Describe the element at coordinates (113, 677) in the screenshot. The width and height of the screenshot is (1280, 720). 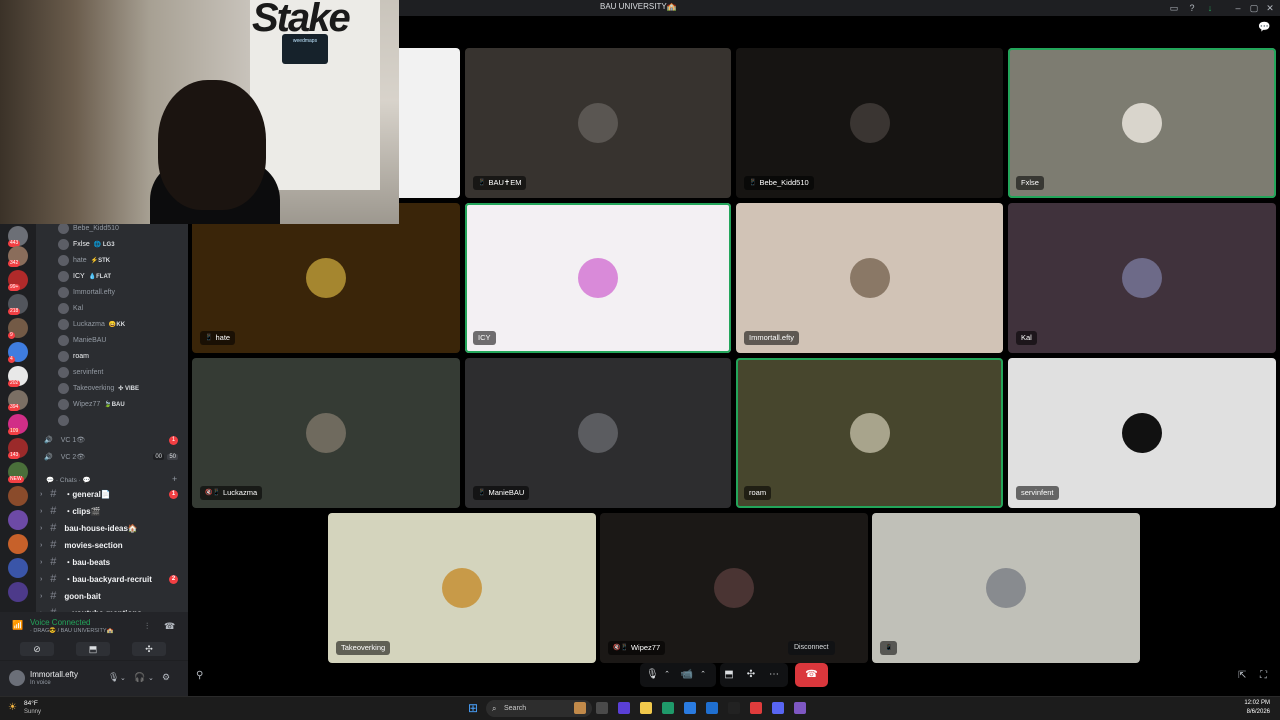
I see `microphone-icon: 🎙` at that location.